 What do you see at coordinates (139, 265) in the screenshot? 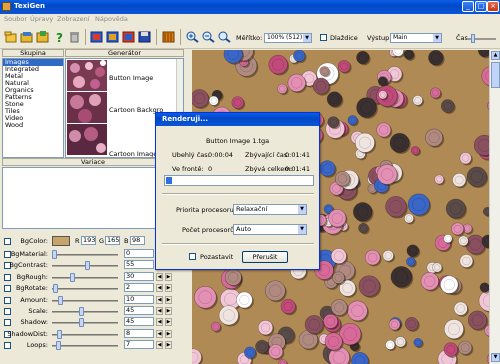
I see `param-value-field: 55` at bounding box center [139, 265].